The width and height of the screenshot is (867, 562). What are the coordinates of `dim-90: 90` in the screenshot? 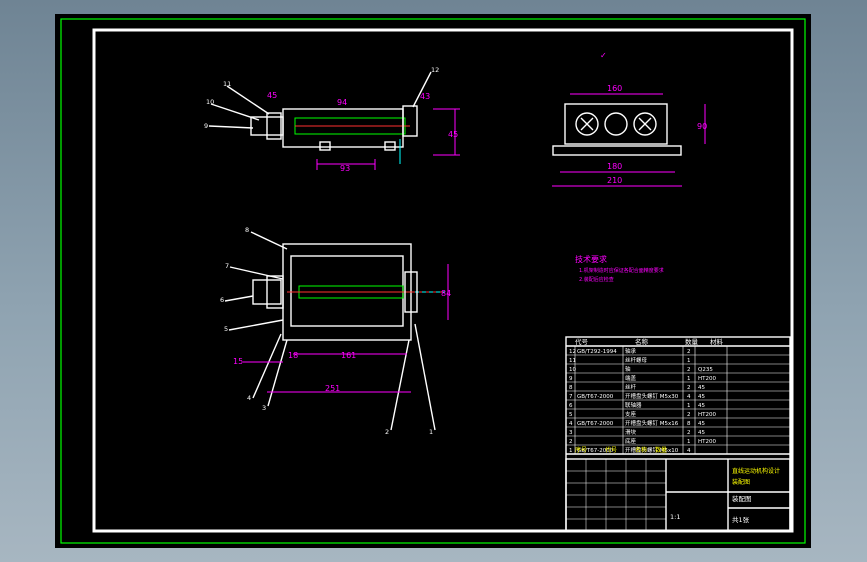 It's located at (702, 126).